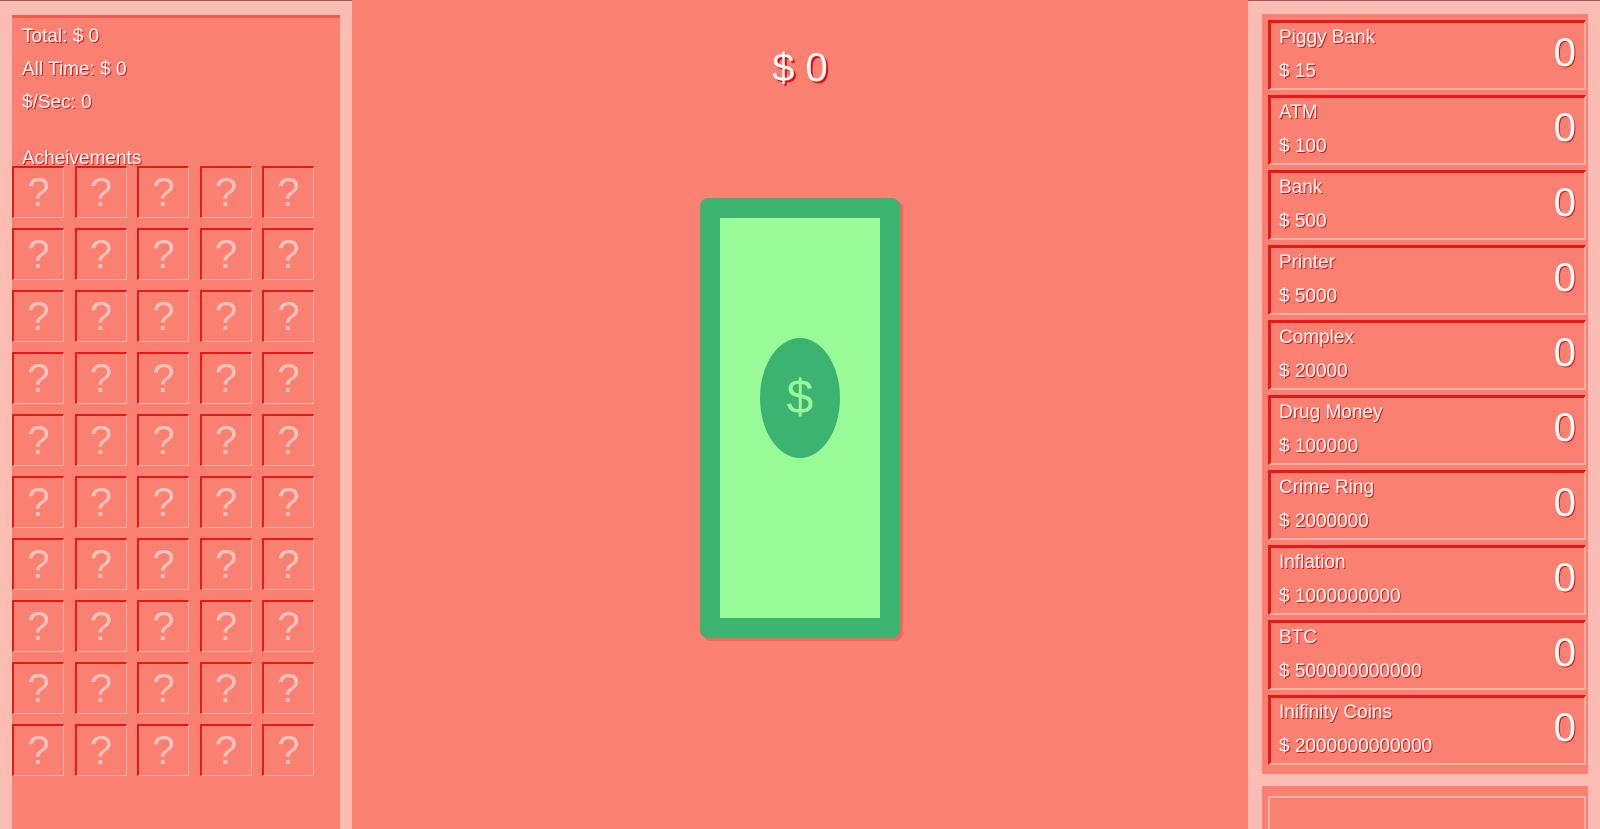  I want to click on shop-item-name: ATM, so click(1298, 112).